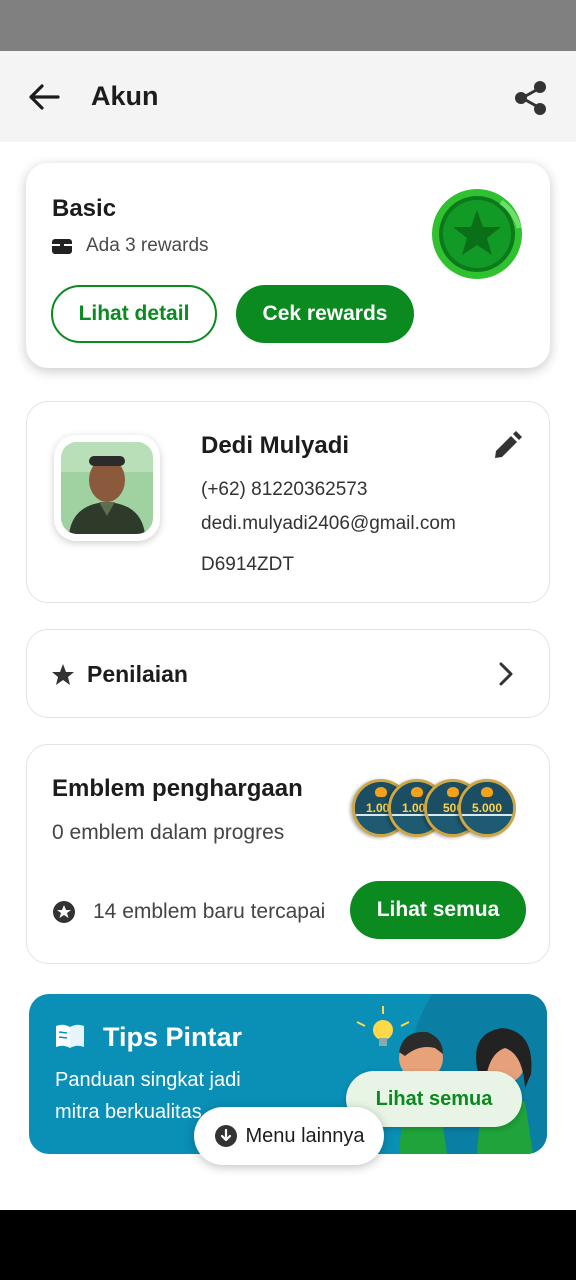  Describe the element at coordinates (288, 25) in the screenshot. I see `status-bar` at that location.